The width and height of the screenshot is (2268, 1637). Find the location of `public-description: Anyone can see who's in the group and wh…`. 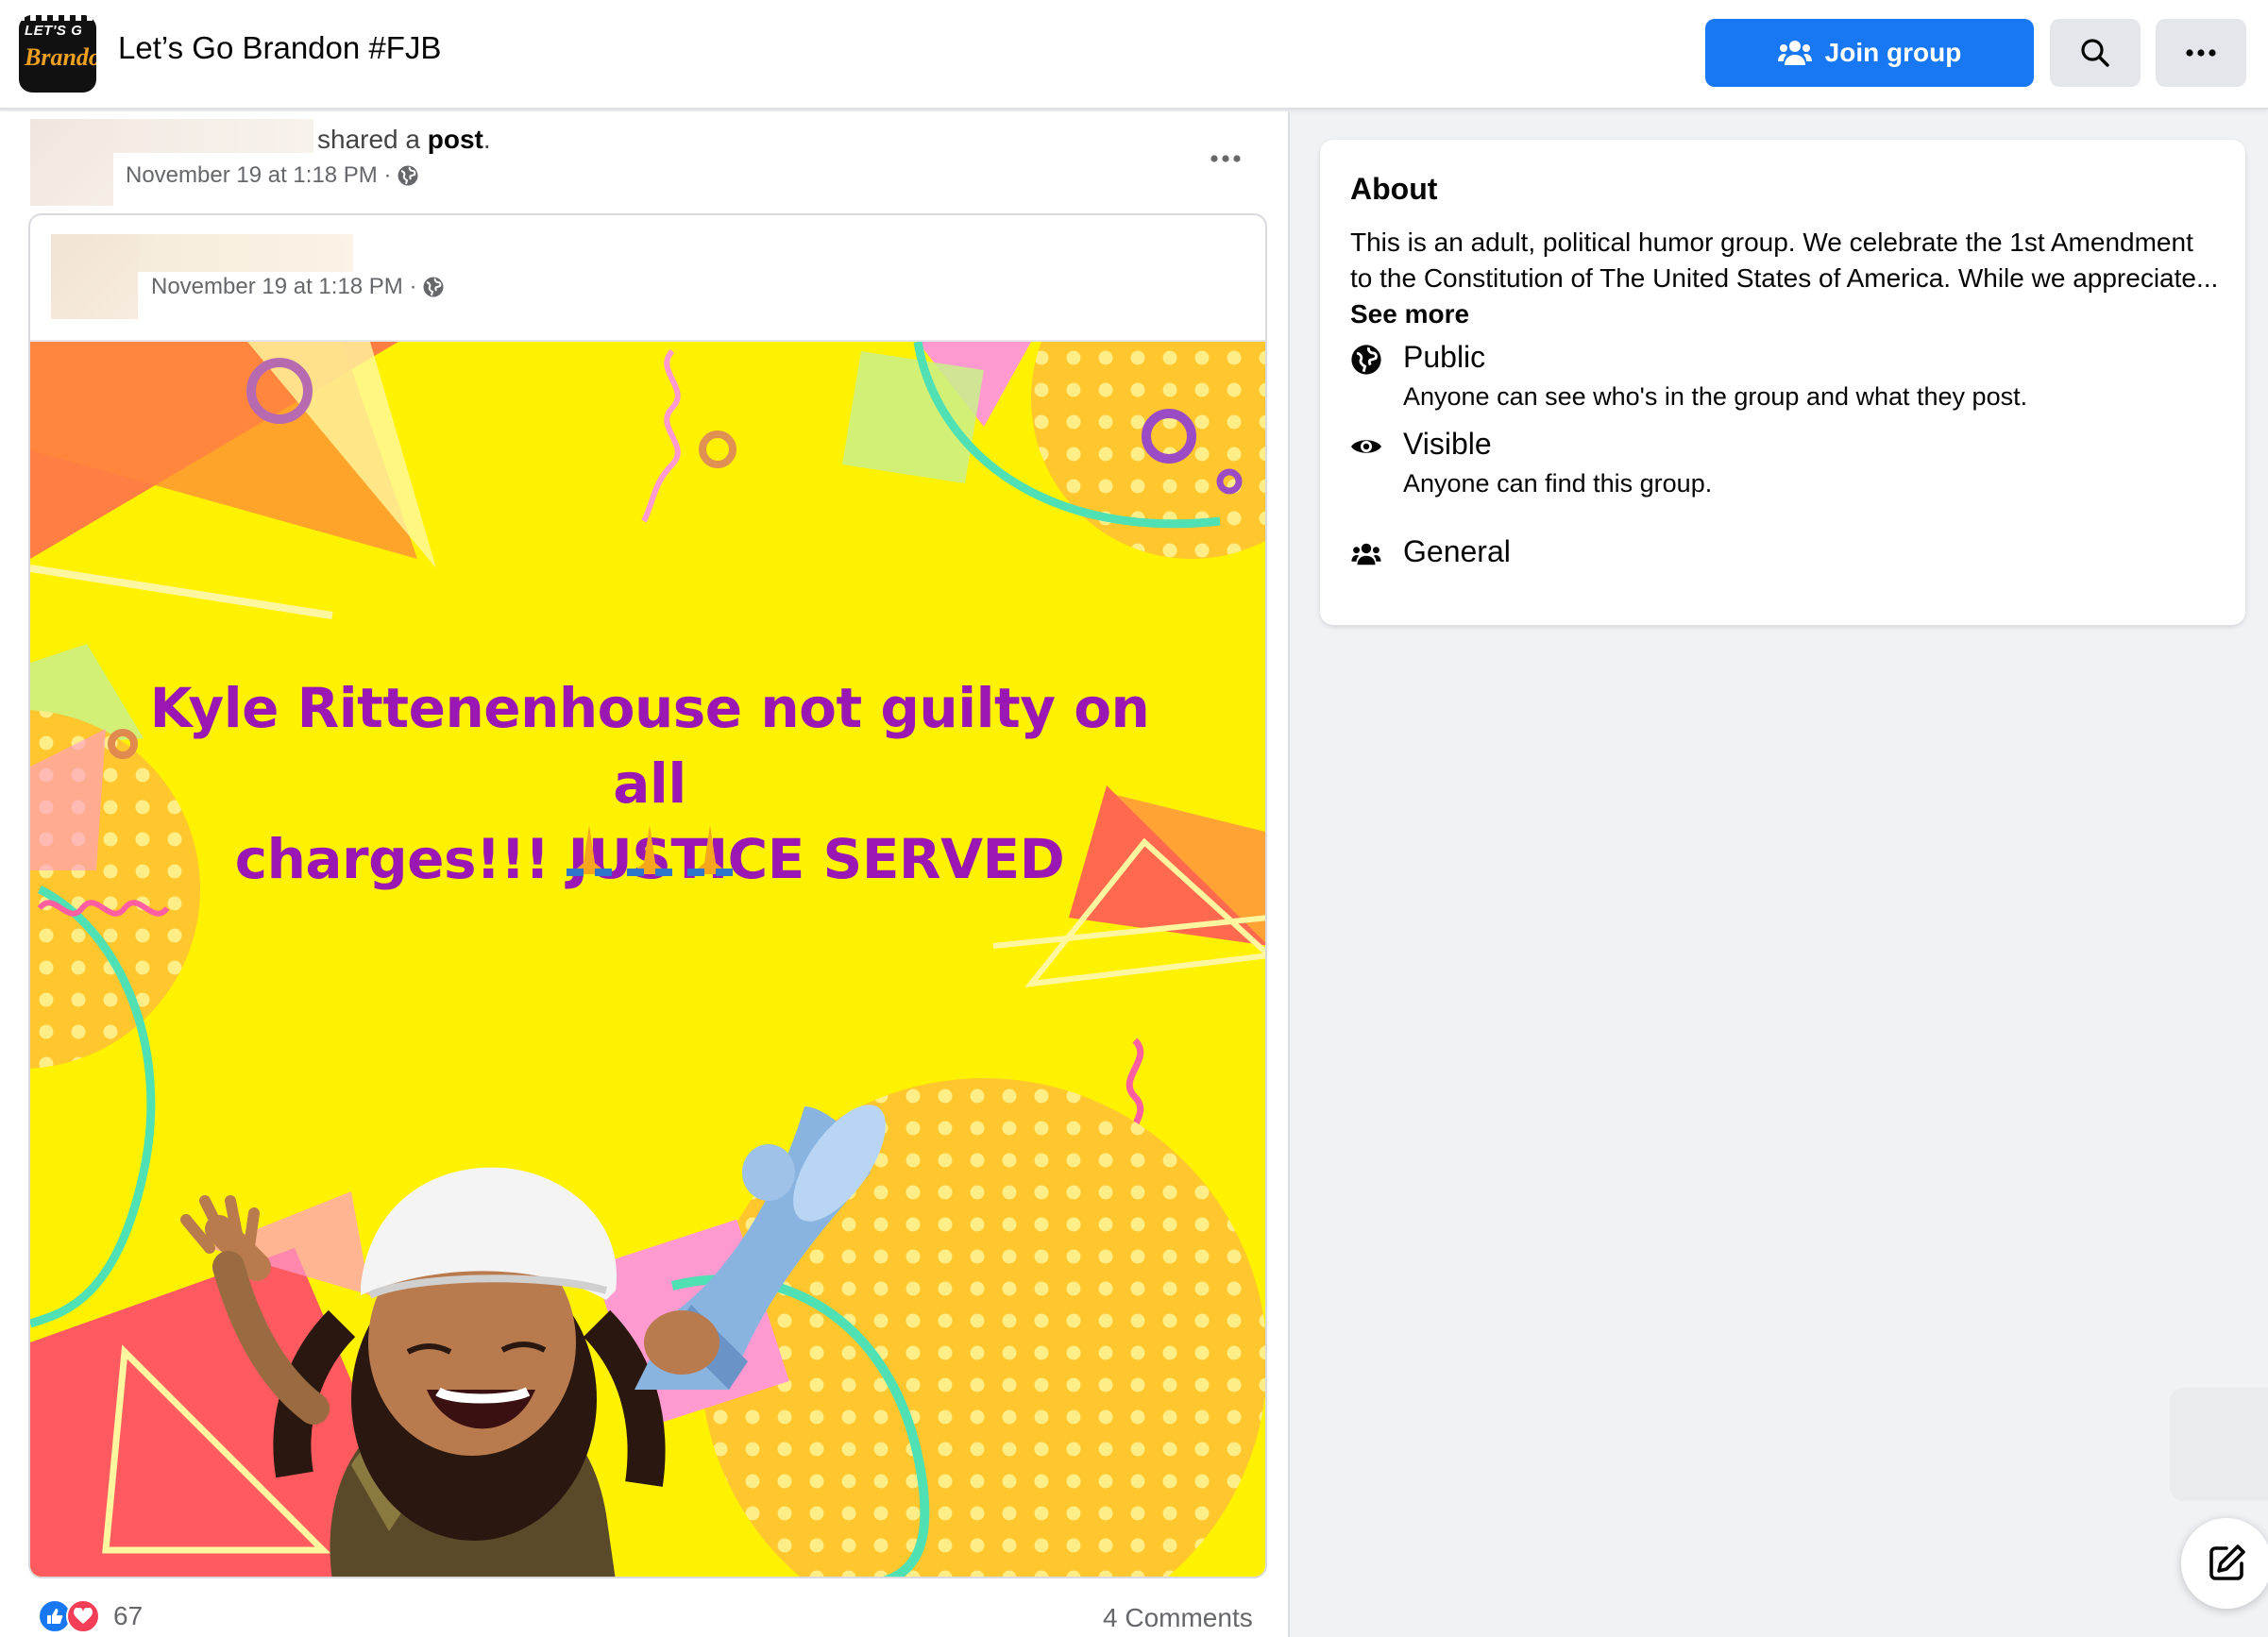

public-description: Anyone can see who's in the group and wh… is located at coordinates (1715, 396).